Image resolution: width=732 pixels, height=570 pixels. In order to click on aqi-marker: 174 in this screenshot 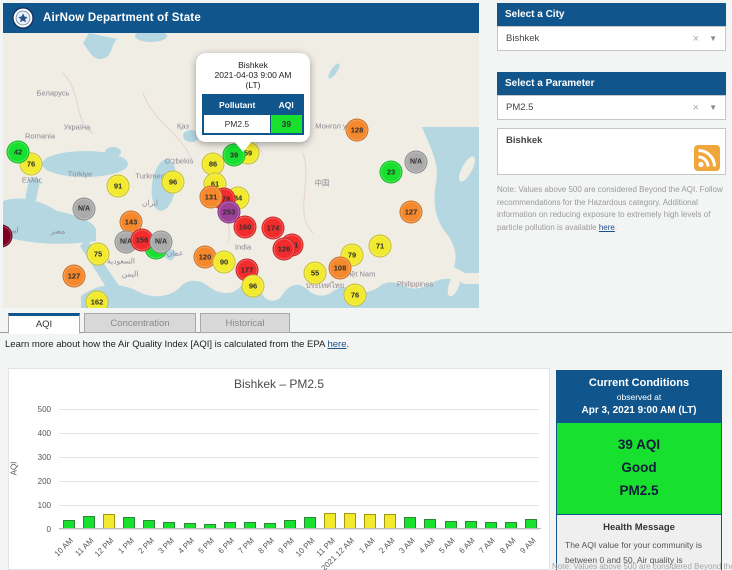, I will do `click(273, 228)`.